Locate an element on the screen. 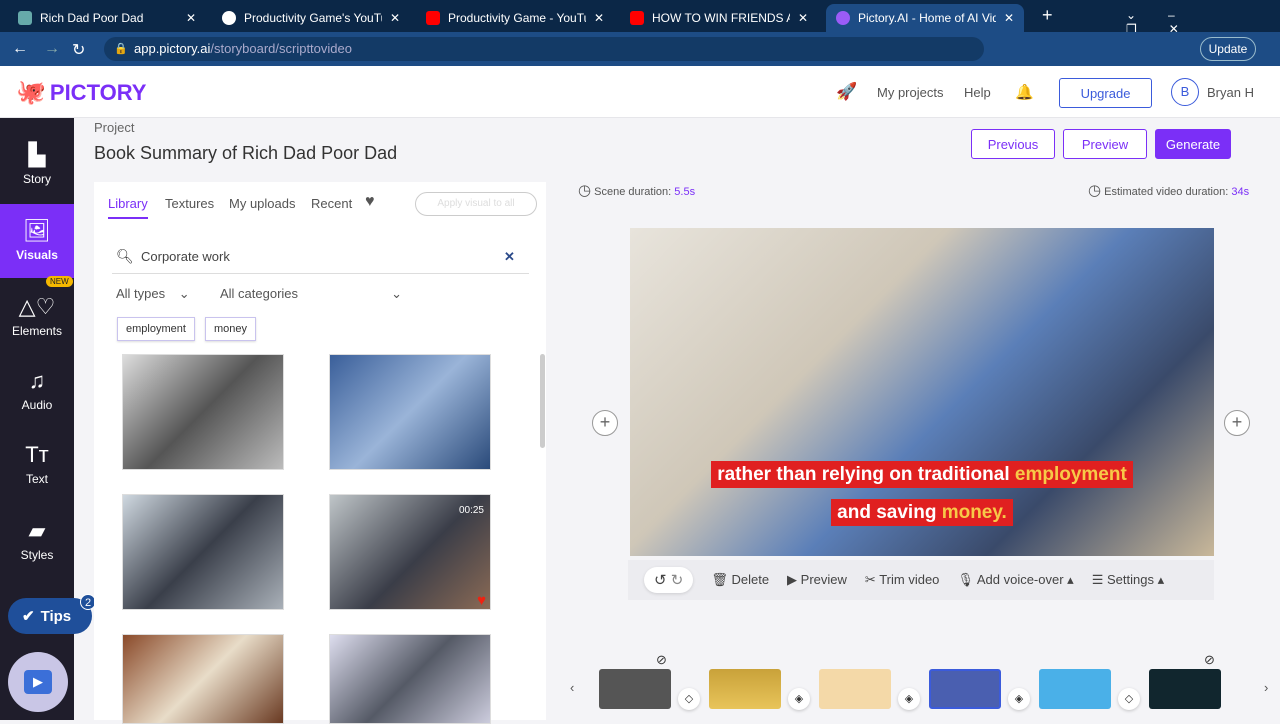 Image resolution: width=1280 pixels, height=724 pixels. tab-textures: Textures is located at coordinates (189, 203).